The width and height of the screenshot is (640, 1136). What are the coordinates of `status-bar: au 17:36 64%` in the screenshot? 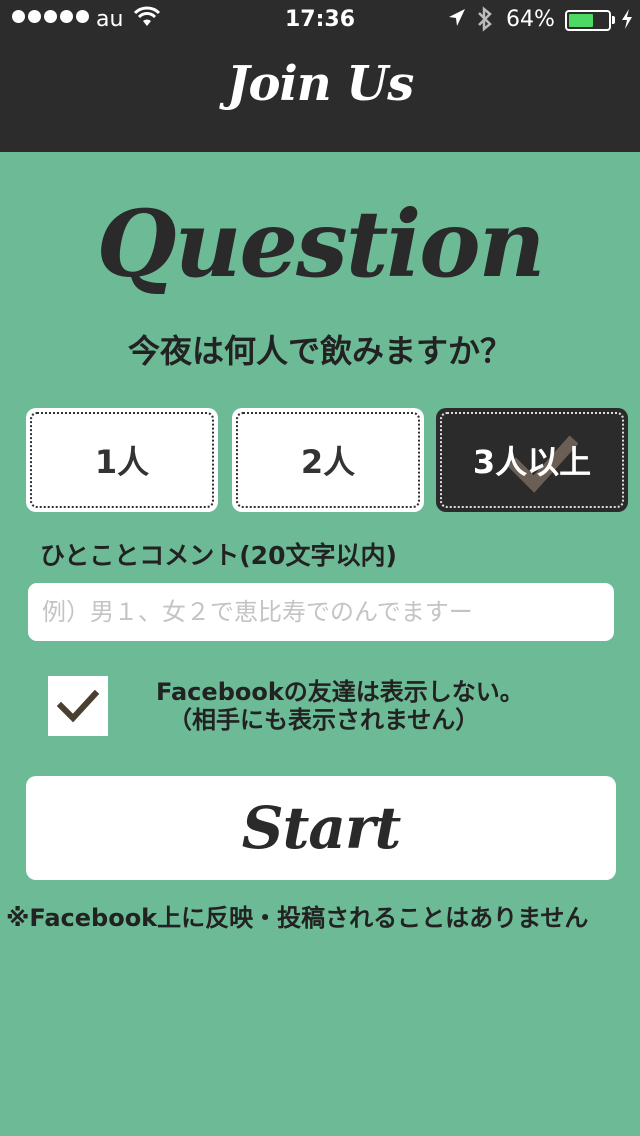 It's located at (320, 20).